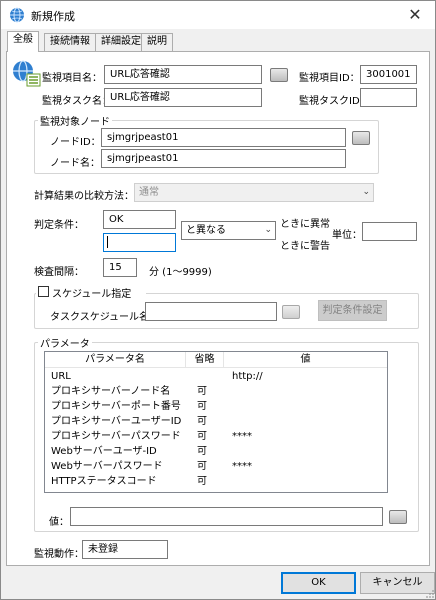  What do you see at coordinates (61, 376) in the screenshot?
I see `param-name-cell: URL` at bounding box center [61, 376].